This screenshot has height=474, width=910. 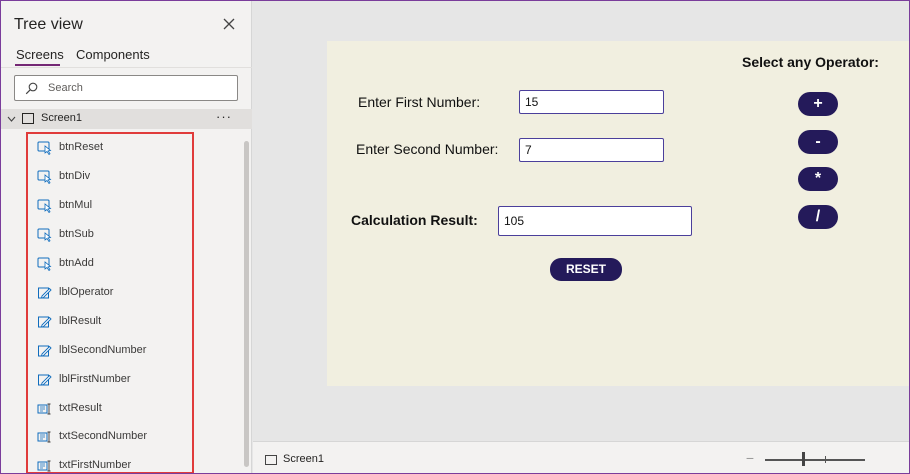 I want to click on search-box, so click(x=126, y=88).